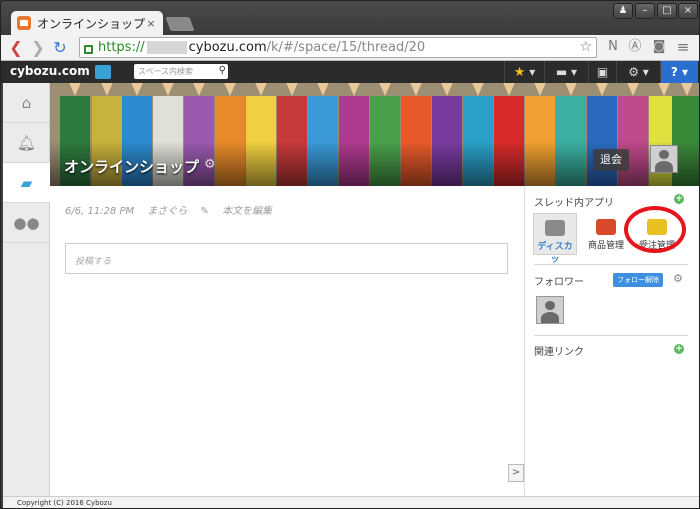  I want to click on footer: Copyright (C) 2016 Cybozu, so click(351, 502).